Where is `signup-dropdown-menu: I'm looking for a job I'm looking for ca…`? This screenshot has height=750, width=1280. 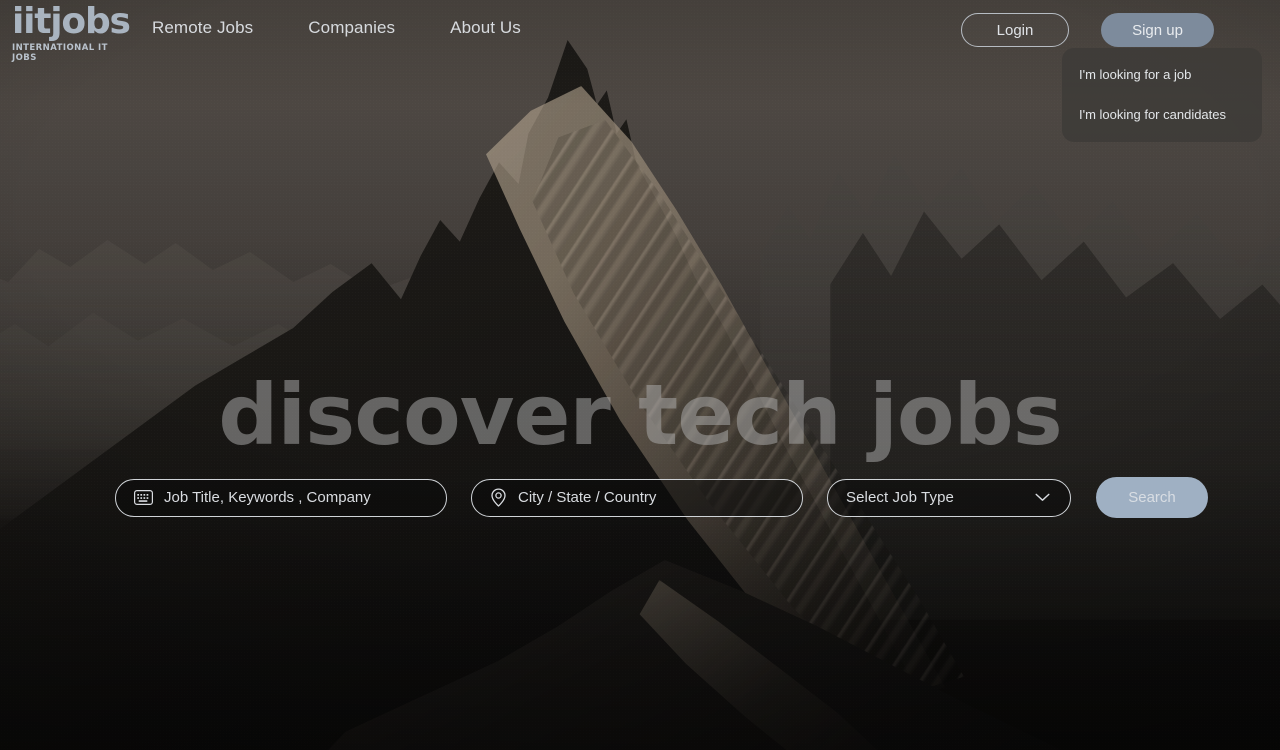
signup-dropdown-menu: I'm looking for a job I'm looking for ca… is located at coordinates (1162, 95).